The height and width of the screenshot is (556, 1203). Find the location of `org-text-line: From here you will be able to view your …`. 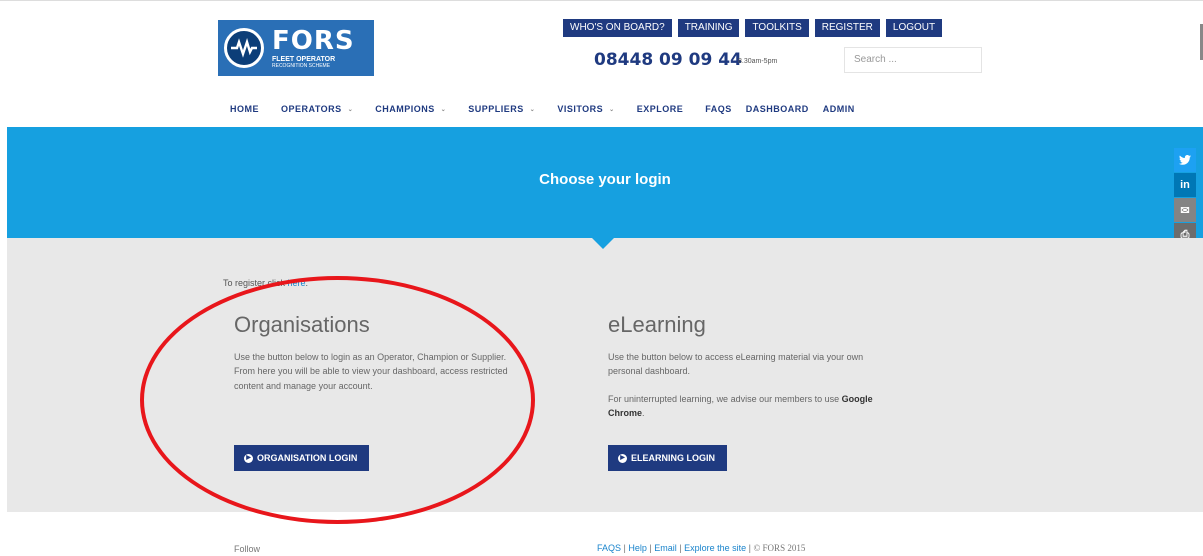

org-text-line: From here you will be able to view your … is located at coordinates (371, 371).